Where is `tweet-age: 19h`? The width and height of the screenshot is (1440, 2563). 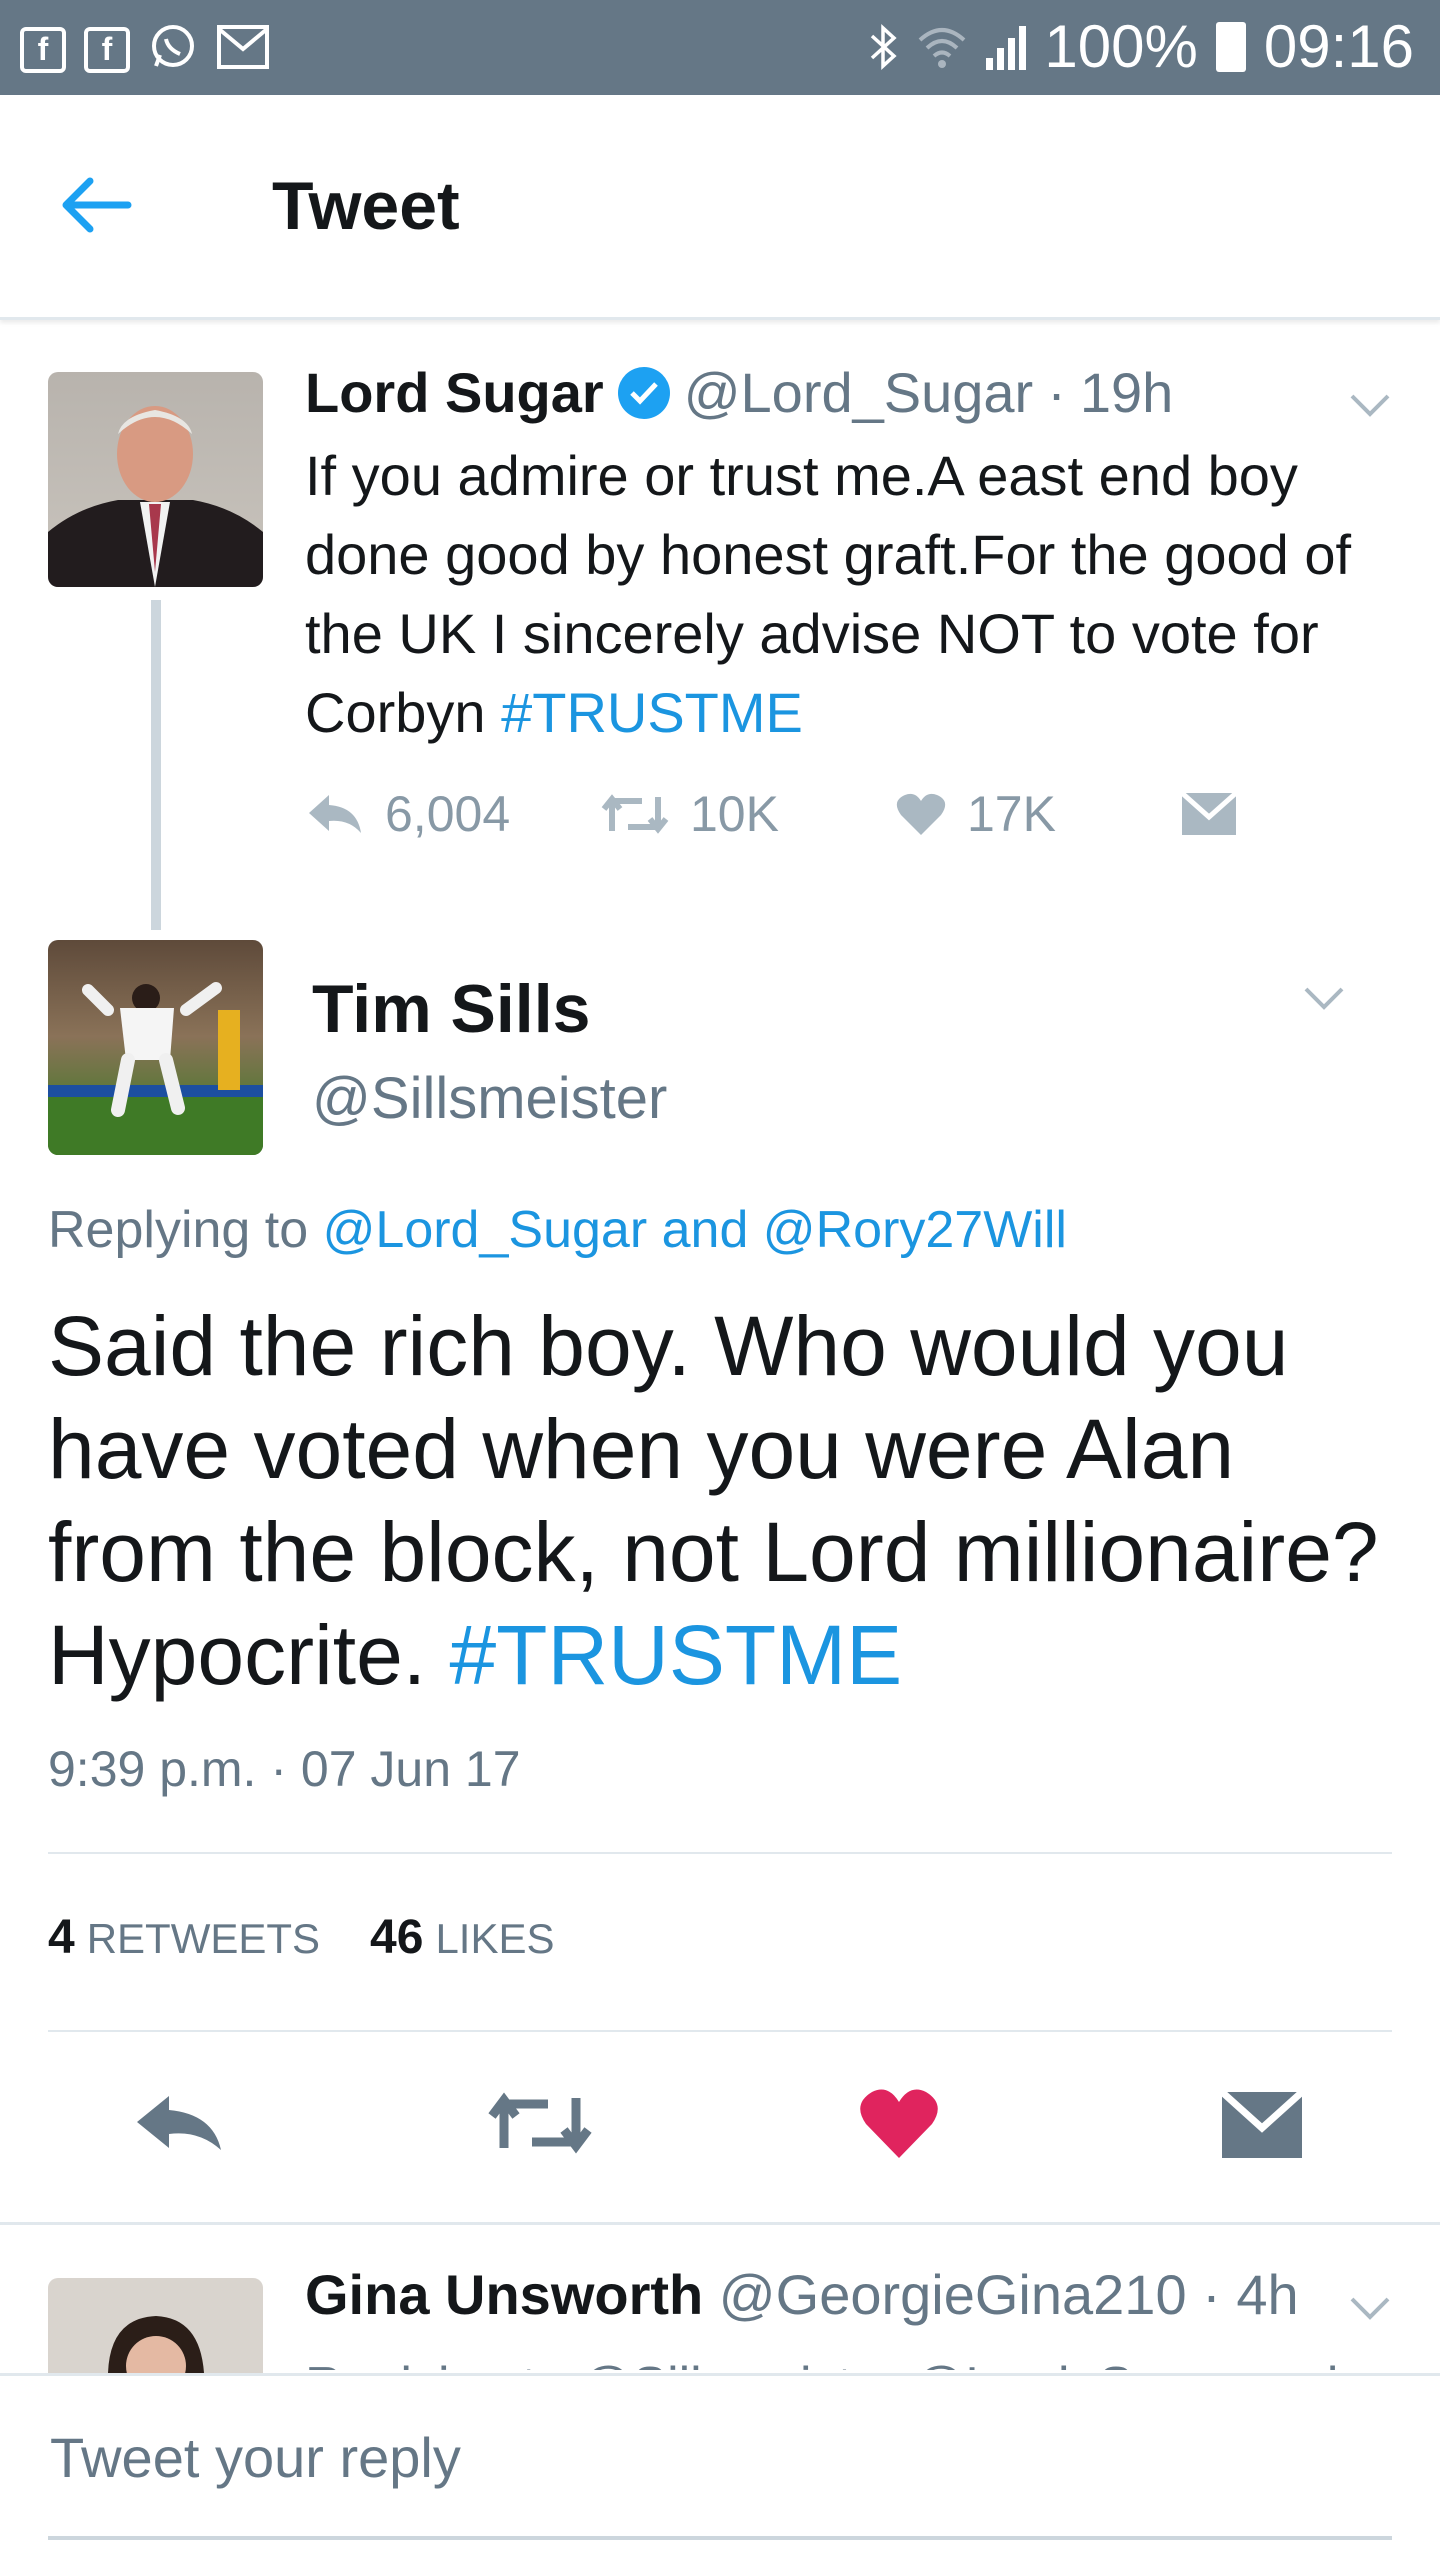
tweet-age: 19h is located at coordinates (1126, 392).